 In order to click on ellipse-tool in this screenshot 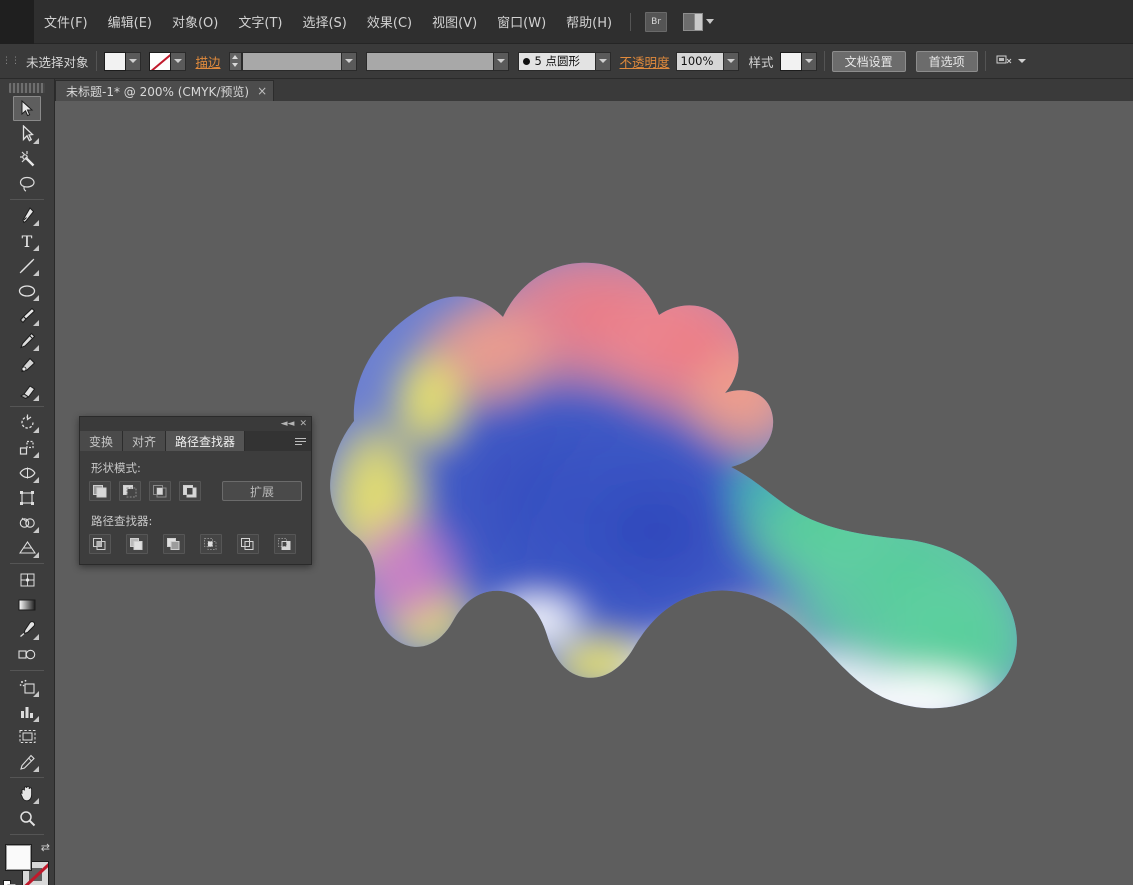, I will do `click(27, 290)`.